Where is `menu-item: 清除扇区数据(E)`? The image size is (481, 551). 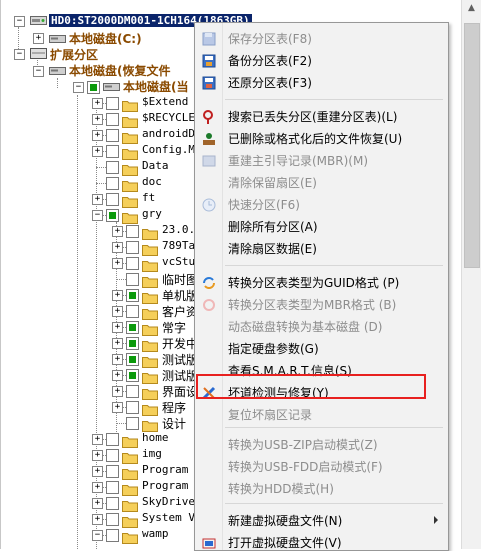
menu-item: 清除扇区数据(E) is located at coordinates (321, 249).